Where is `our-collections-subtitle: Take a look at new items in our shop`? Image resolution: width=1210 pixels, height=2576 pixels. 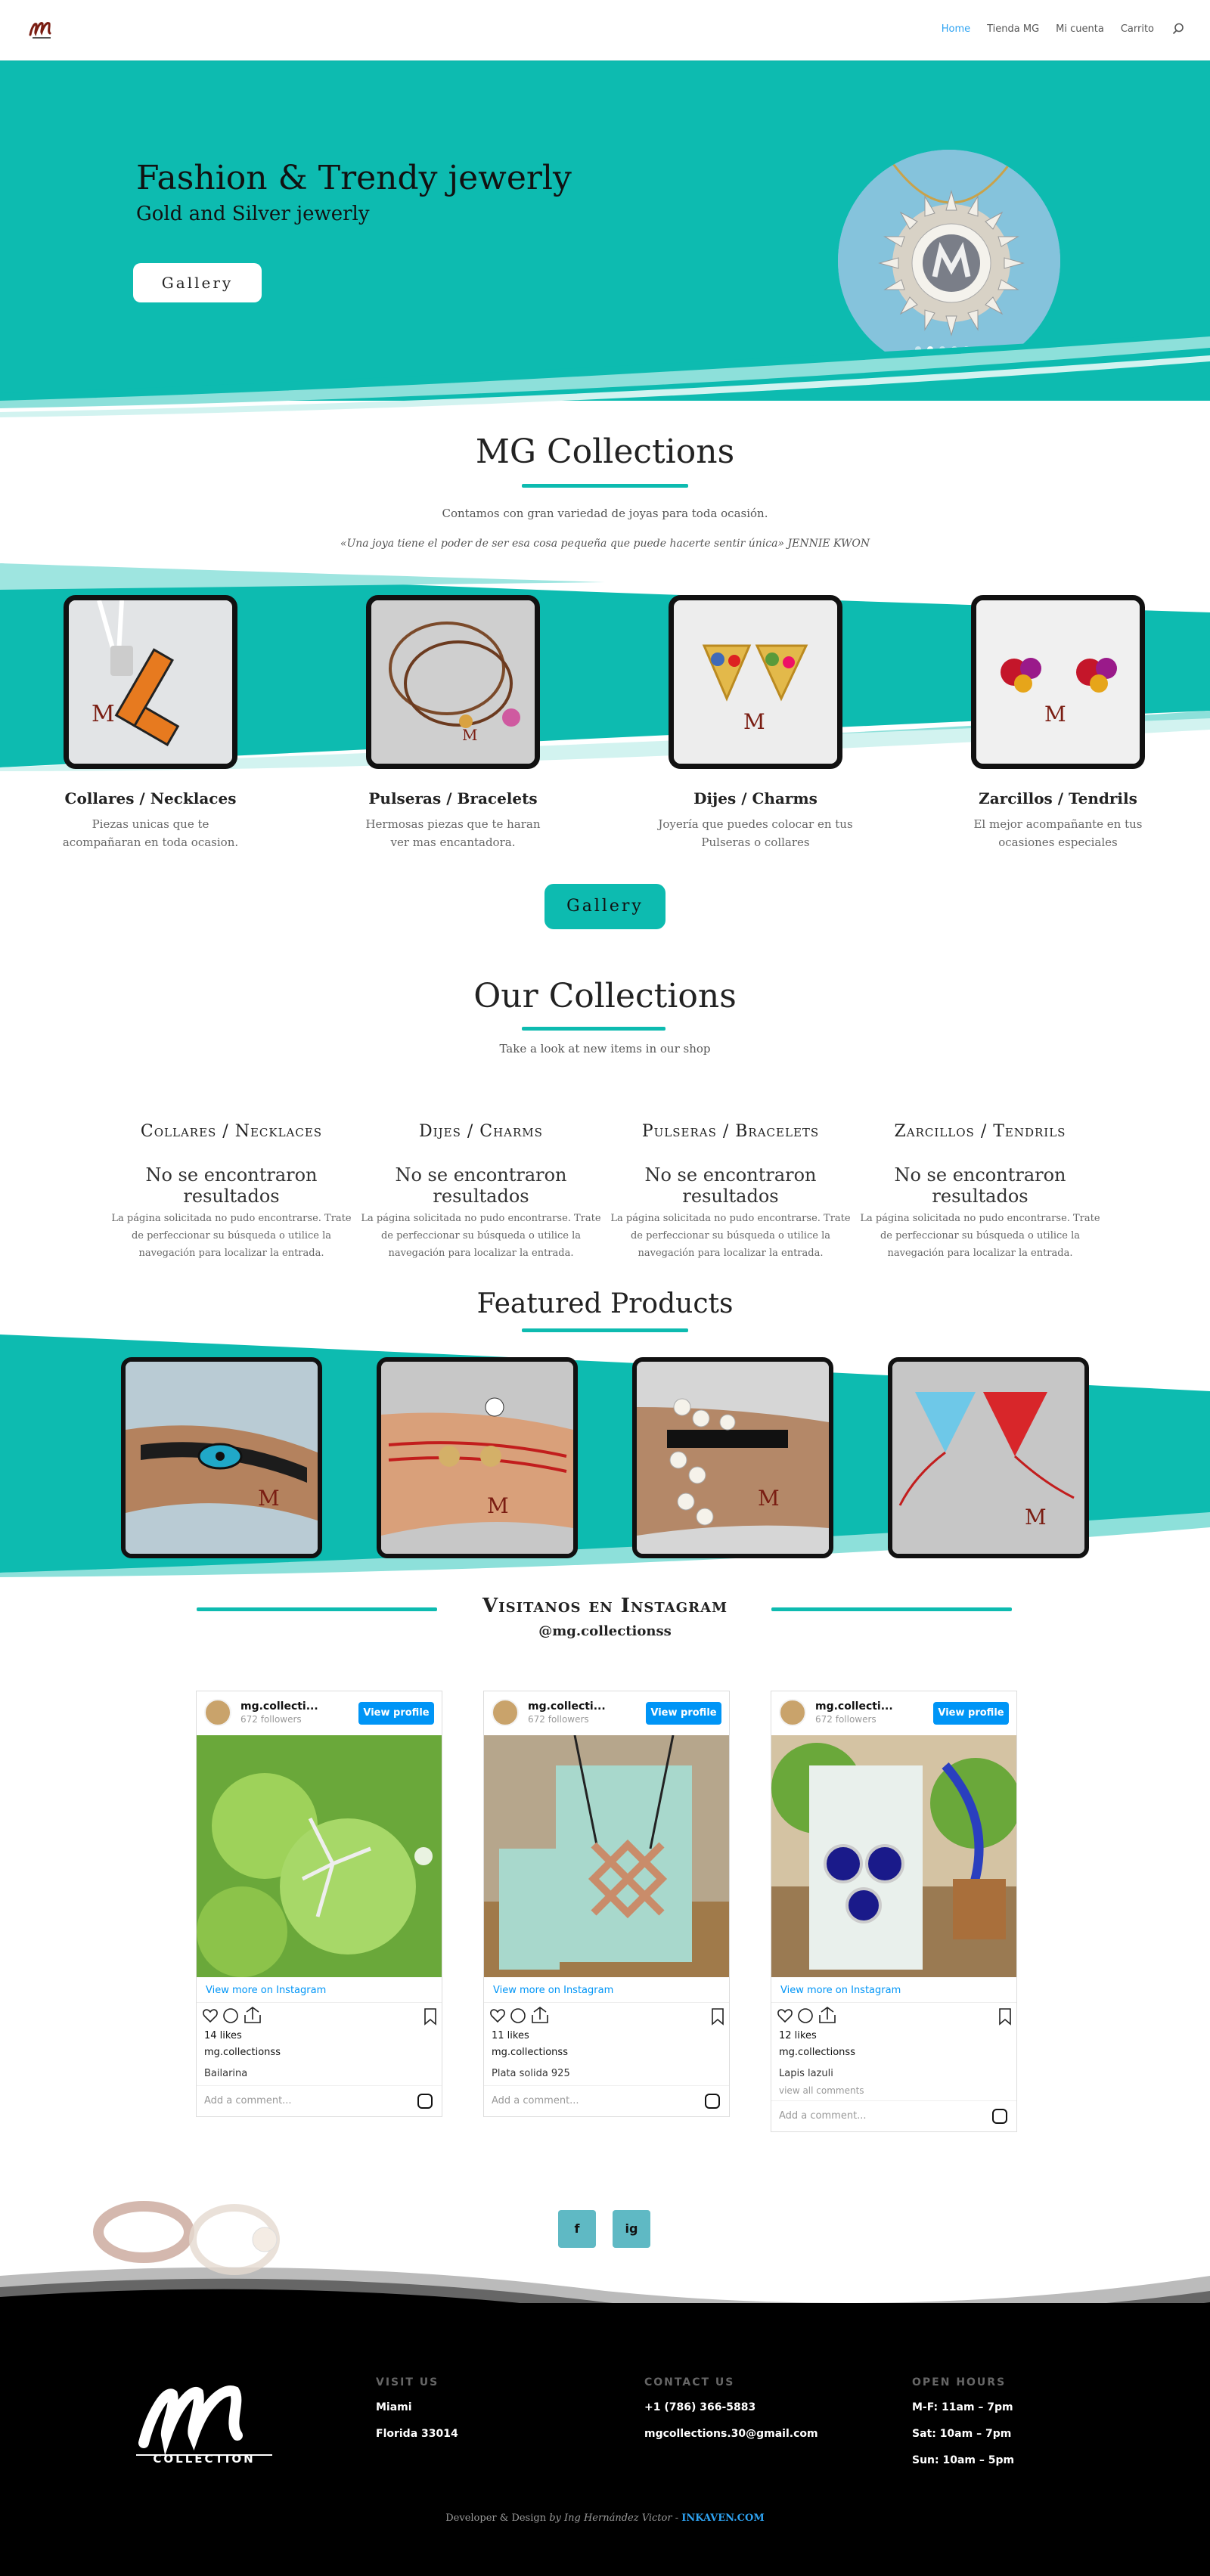
our-collections-subtitle: Take a look at new items in our shop is located at coordinates (605, 1049).